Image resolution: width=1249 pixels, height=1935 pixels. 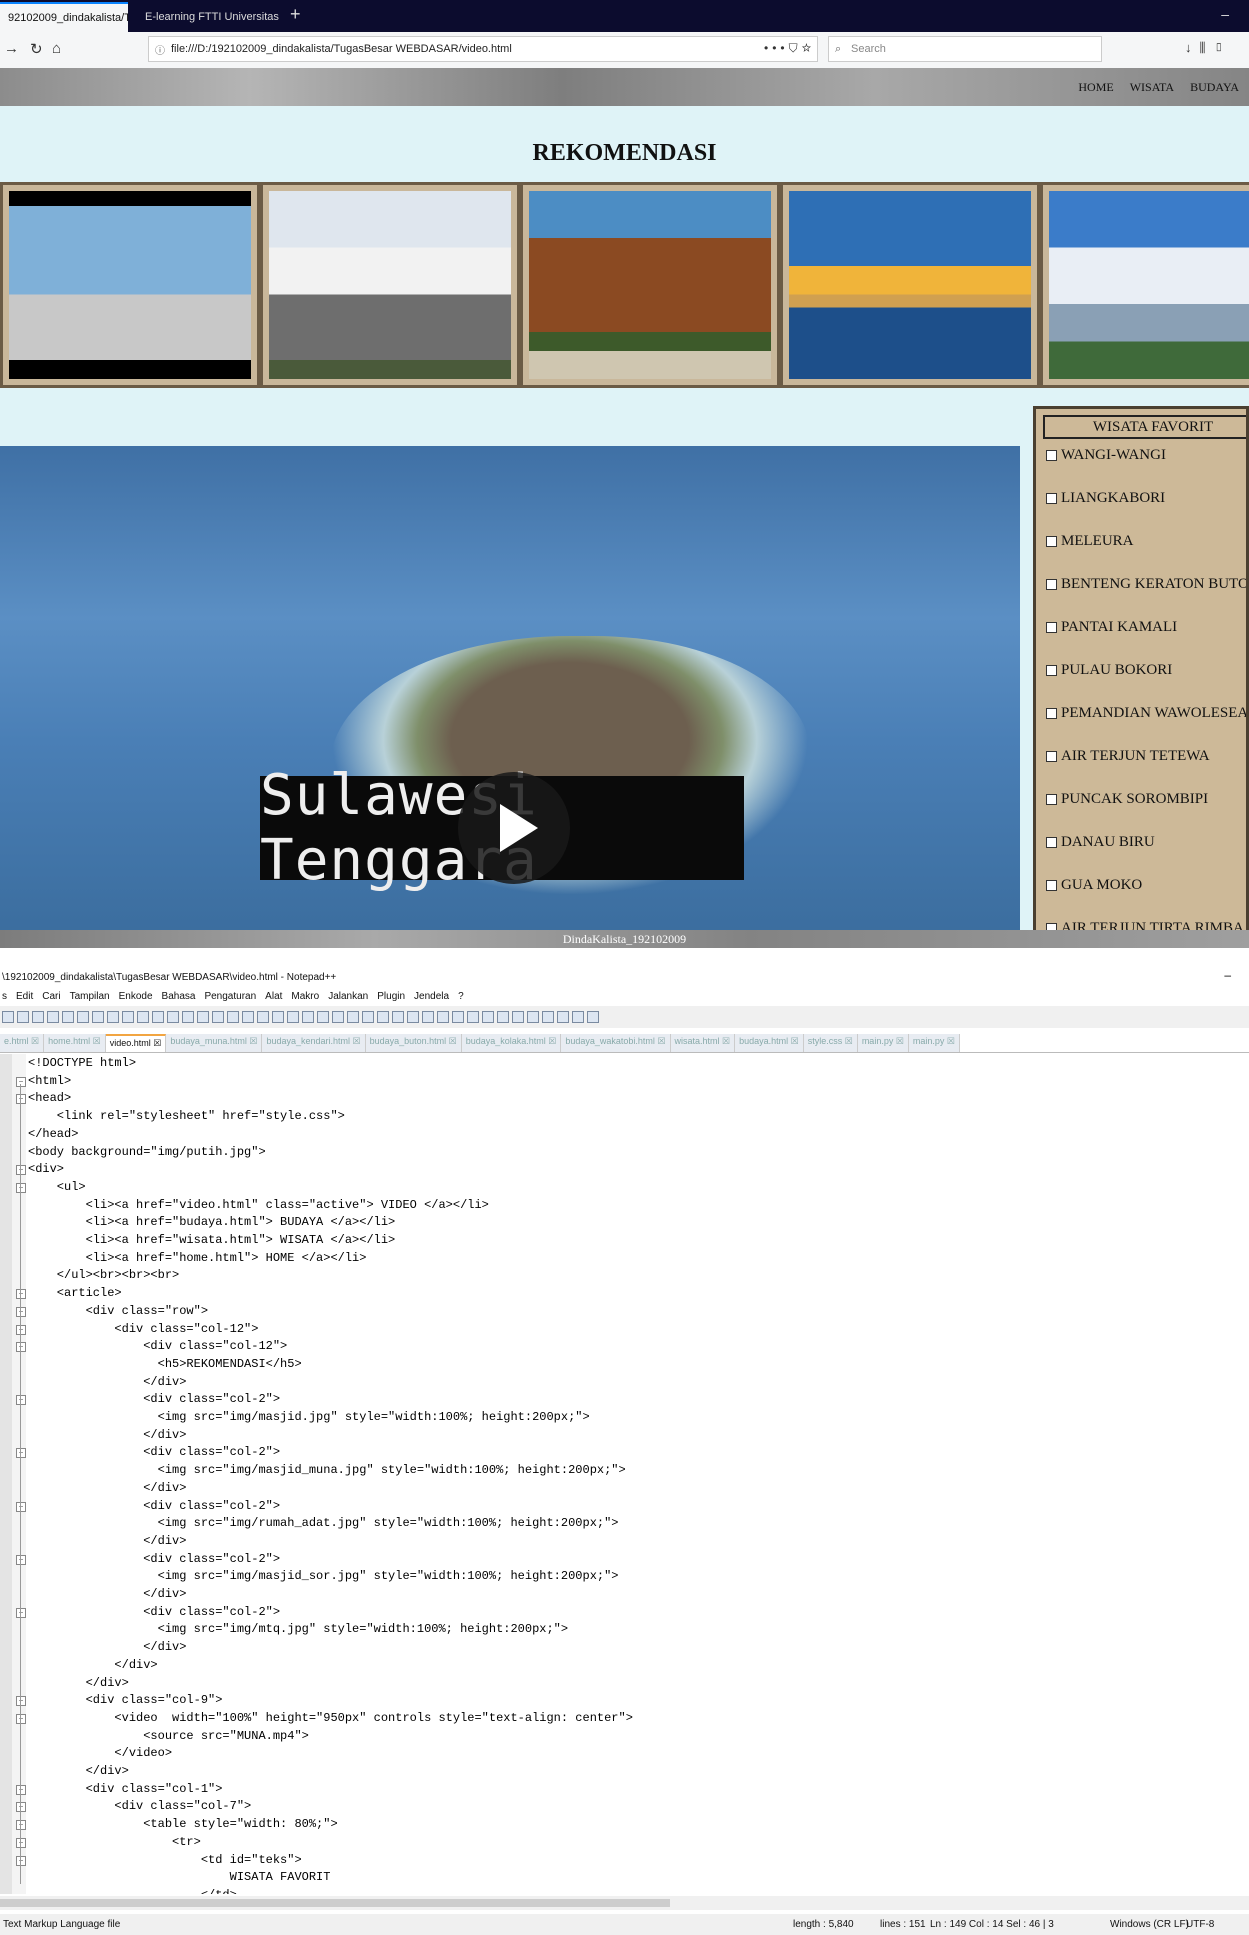 What do you see at coordinates (431, 997) in the screenshot?
I see `menu-item: Jendela` at bounding box center [431, 997].